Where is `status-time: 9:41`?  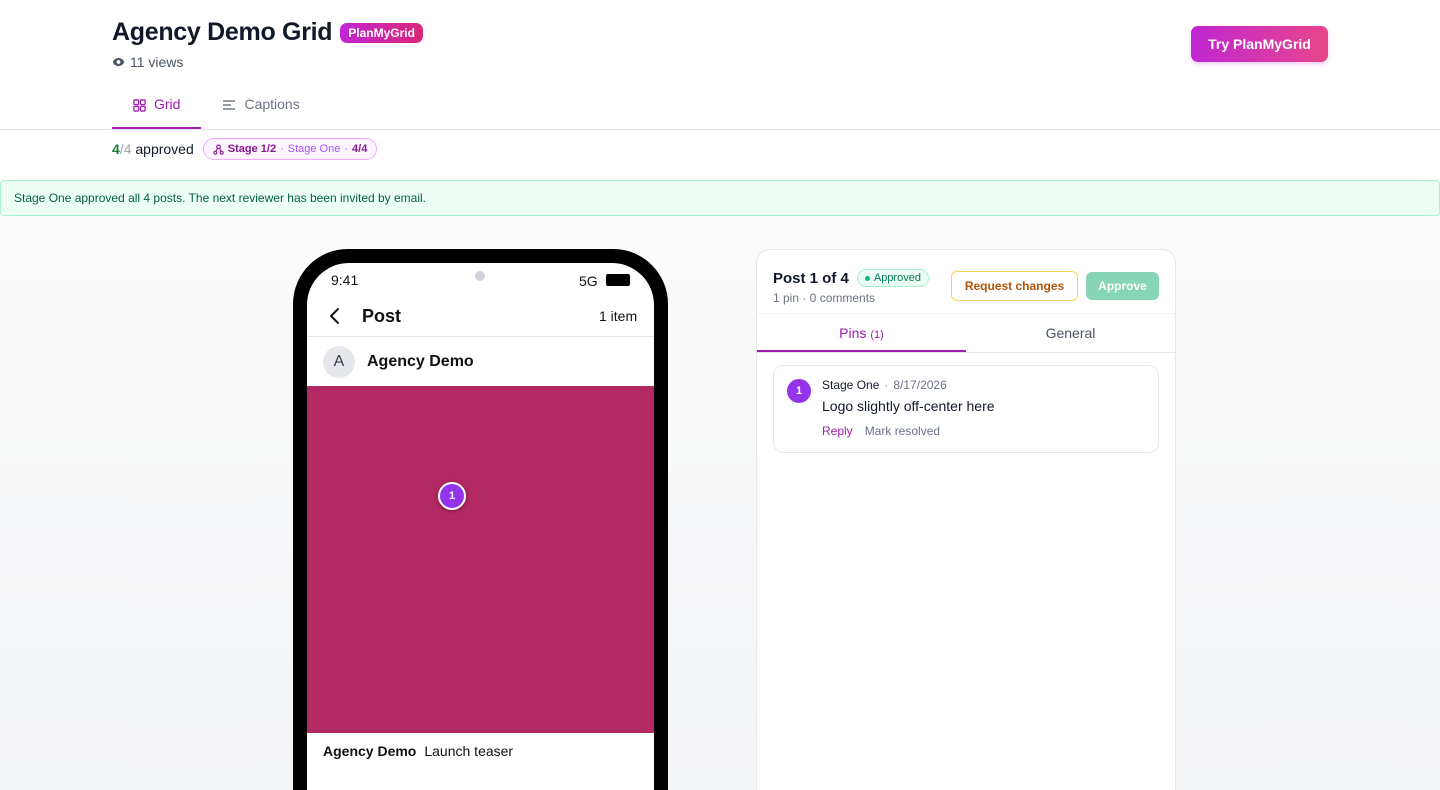 status-time: 9:41 is located at coordinates (345, 280).